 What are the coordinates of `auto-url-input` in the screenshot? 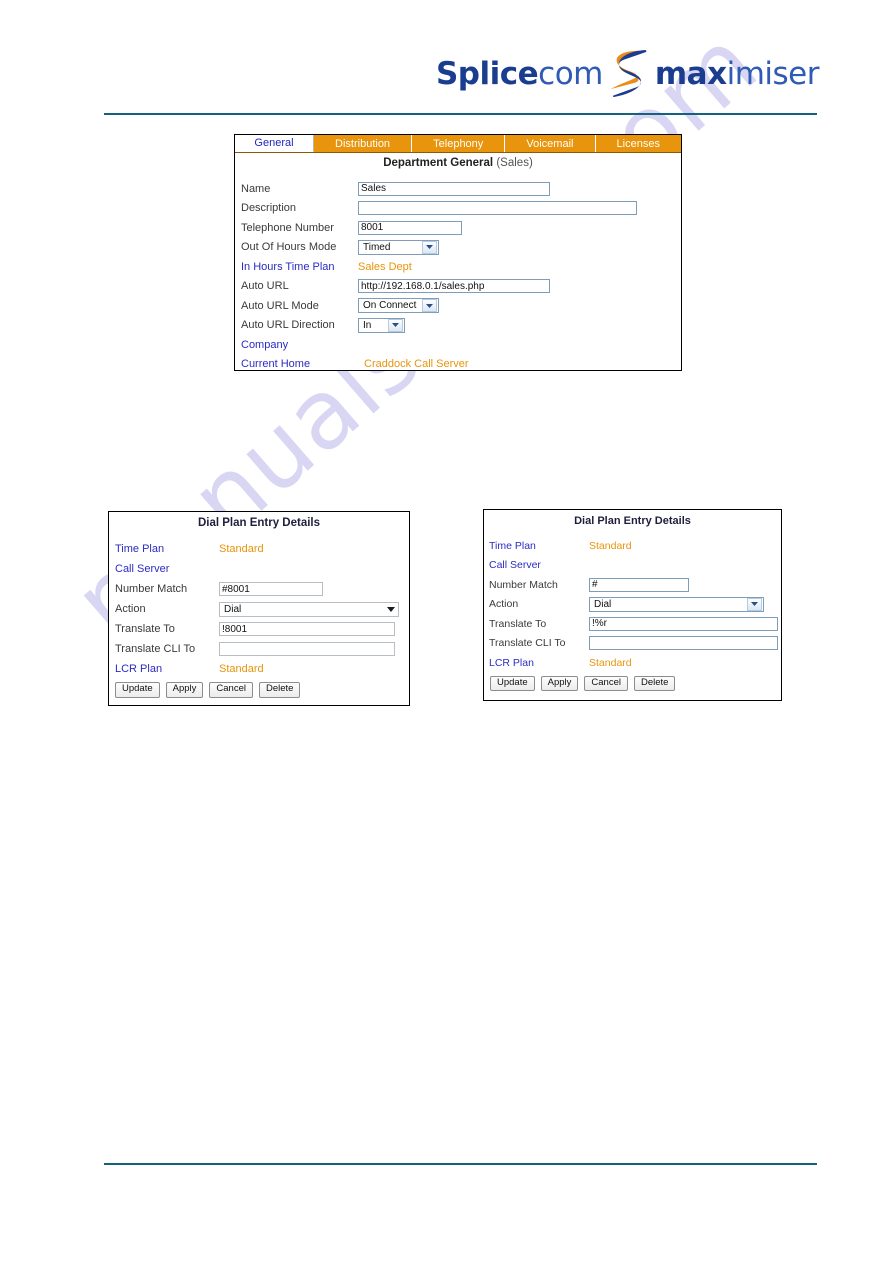 It's located at (454, 286).